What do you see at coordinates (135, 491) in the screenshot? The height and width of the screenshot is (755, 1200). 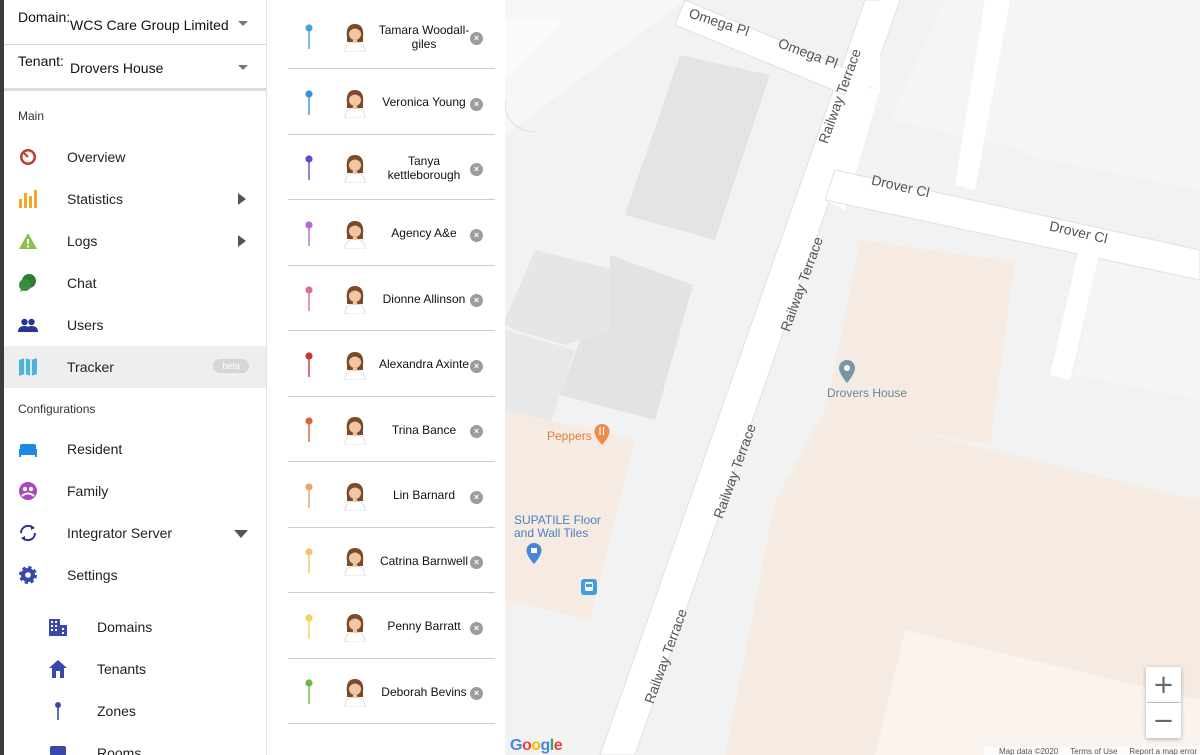 I see `sidebar-item-family: Family` at bounding box center [135, 491].